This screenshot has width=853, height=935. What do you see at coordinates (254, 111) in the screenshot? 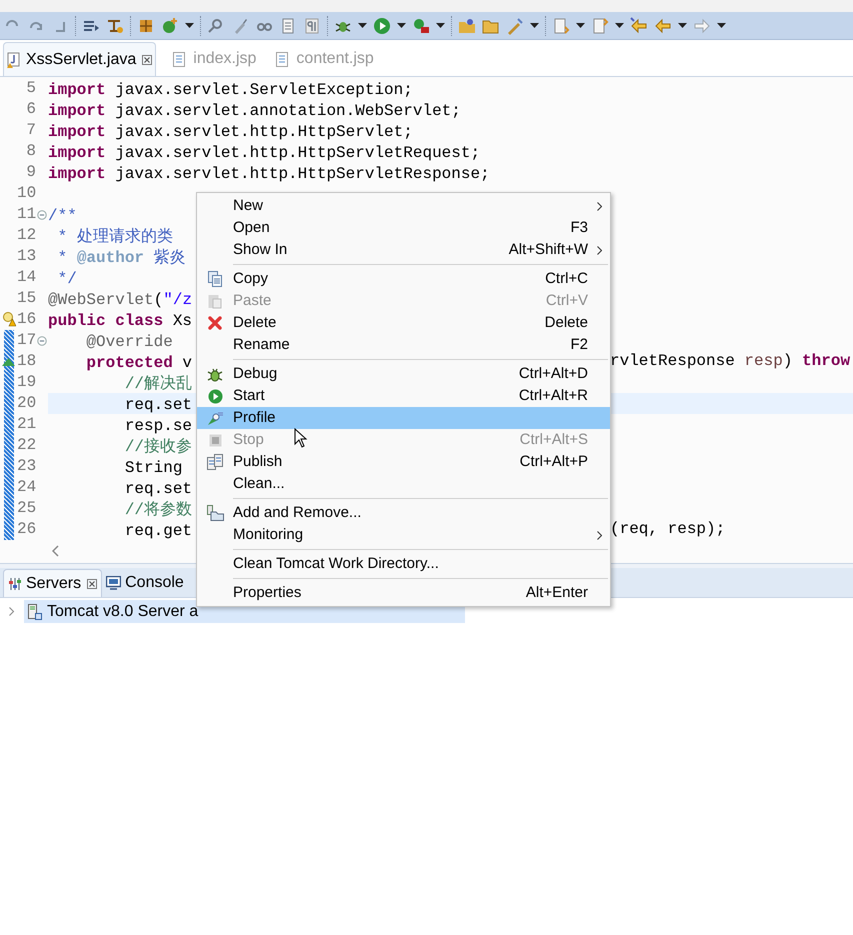
I see `code-line: import javax.servlet.annotation.WebServlet;` at bounding box center [254, 111].